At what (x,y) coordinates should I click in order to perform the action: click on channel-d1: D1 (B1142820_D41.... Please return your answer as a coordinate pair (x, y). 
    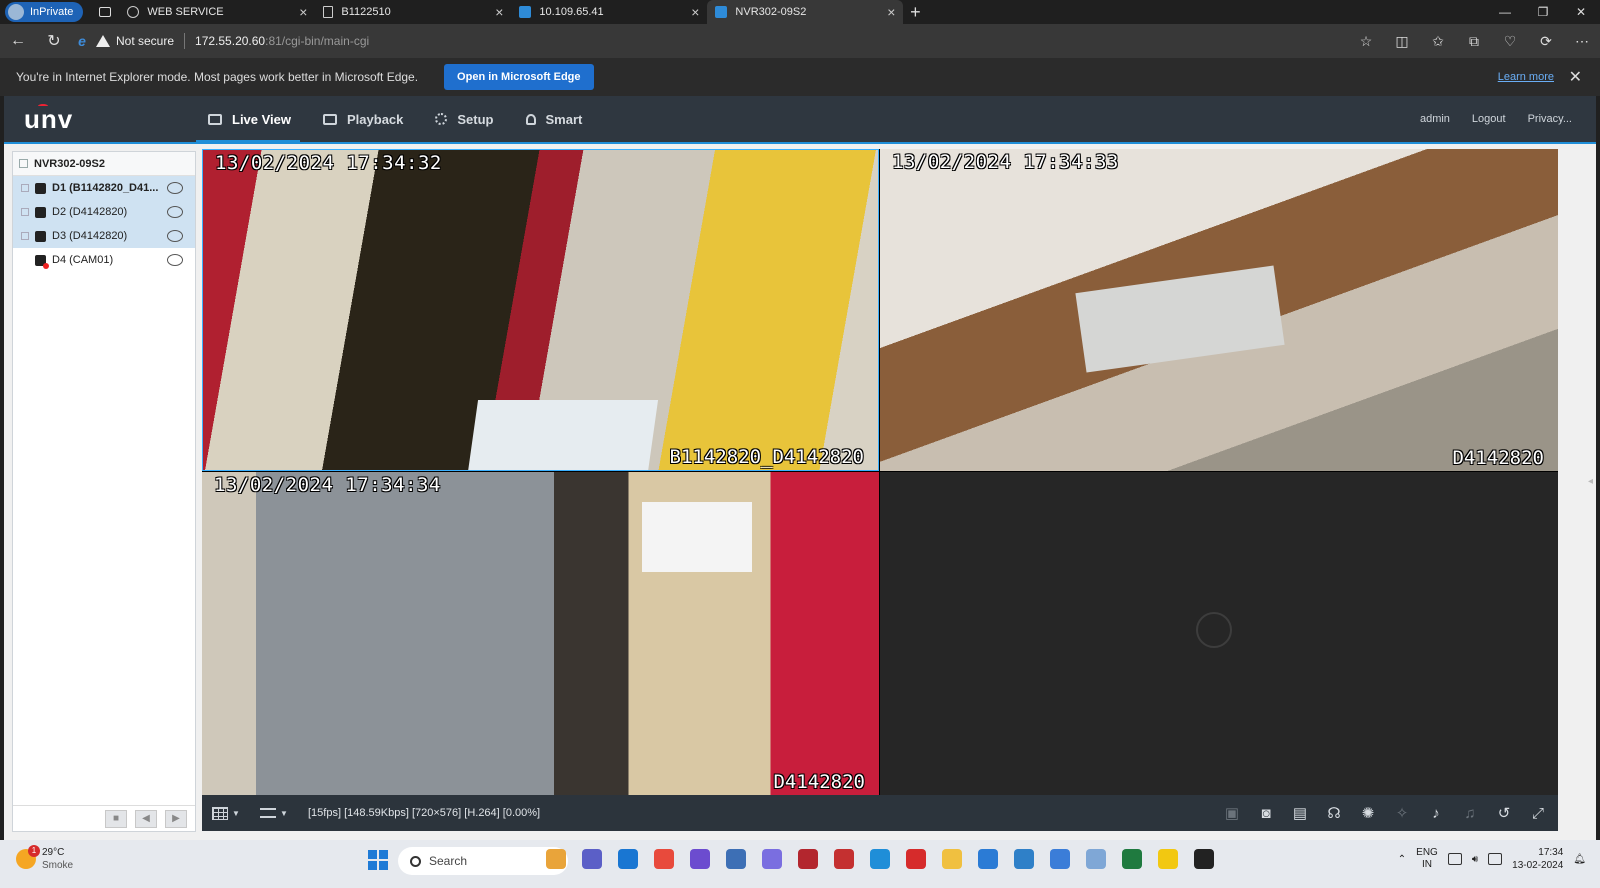
    Looking at the image, I should click on (104, 188).